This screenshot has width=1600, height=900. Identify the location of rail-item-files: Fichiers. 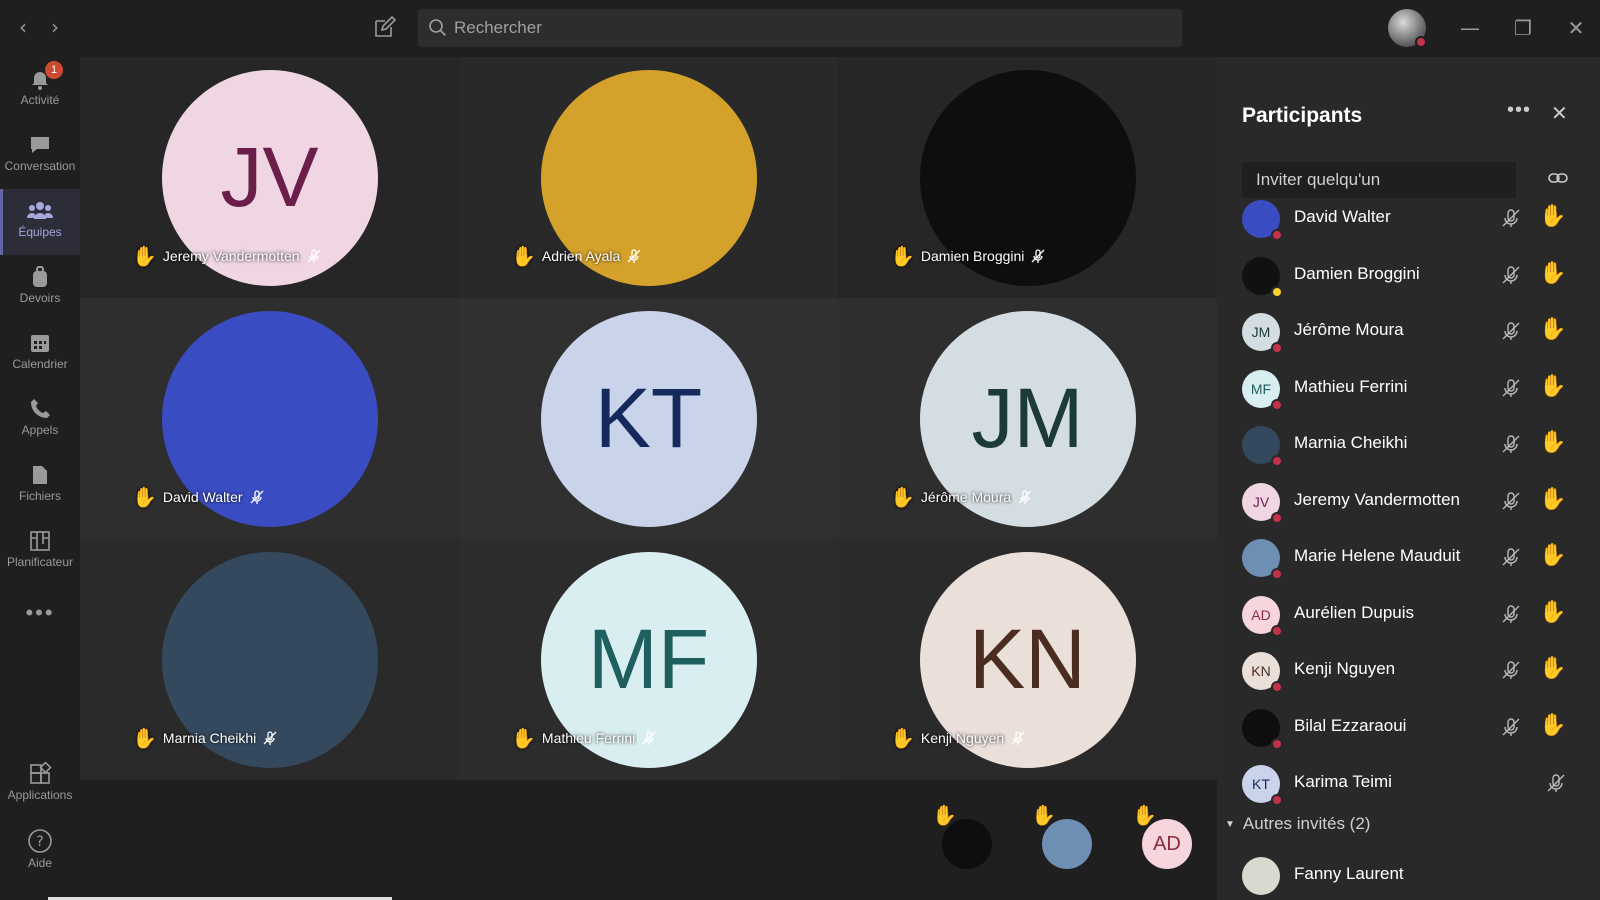
(40, 486).